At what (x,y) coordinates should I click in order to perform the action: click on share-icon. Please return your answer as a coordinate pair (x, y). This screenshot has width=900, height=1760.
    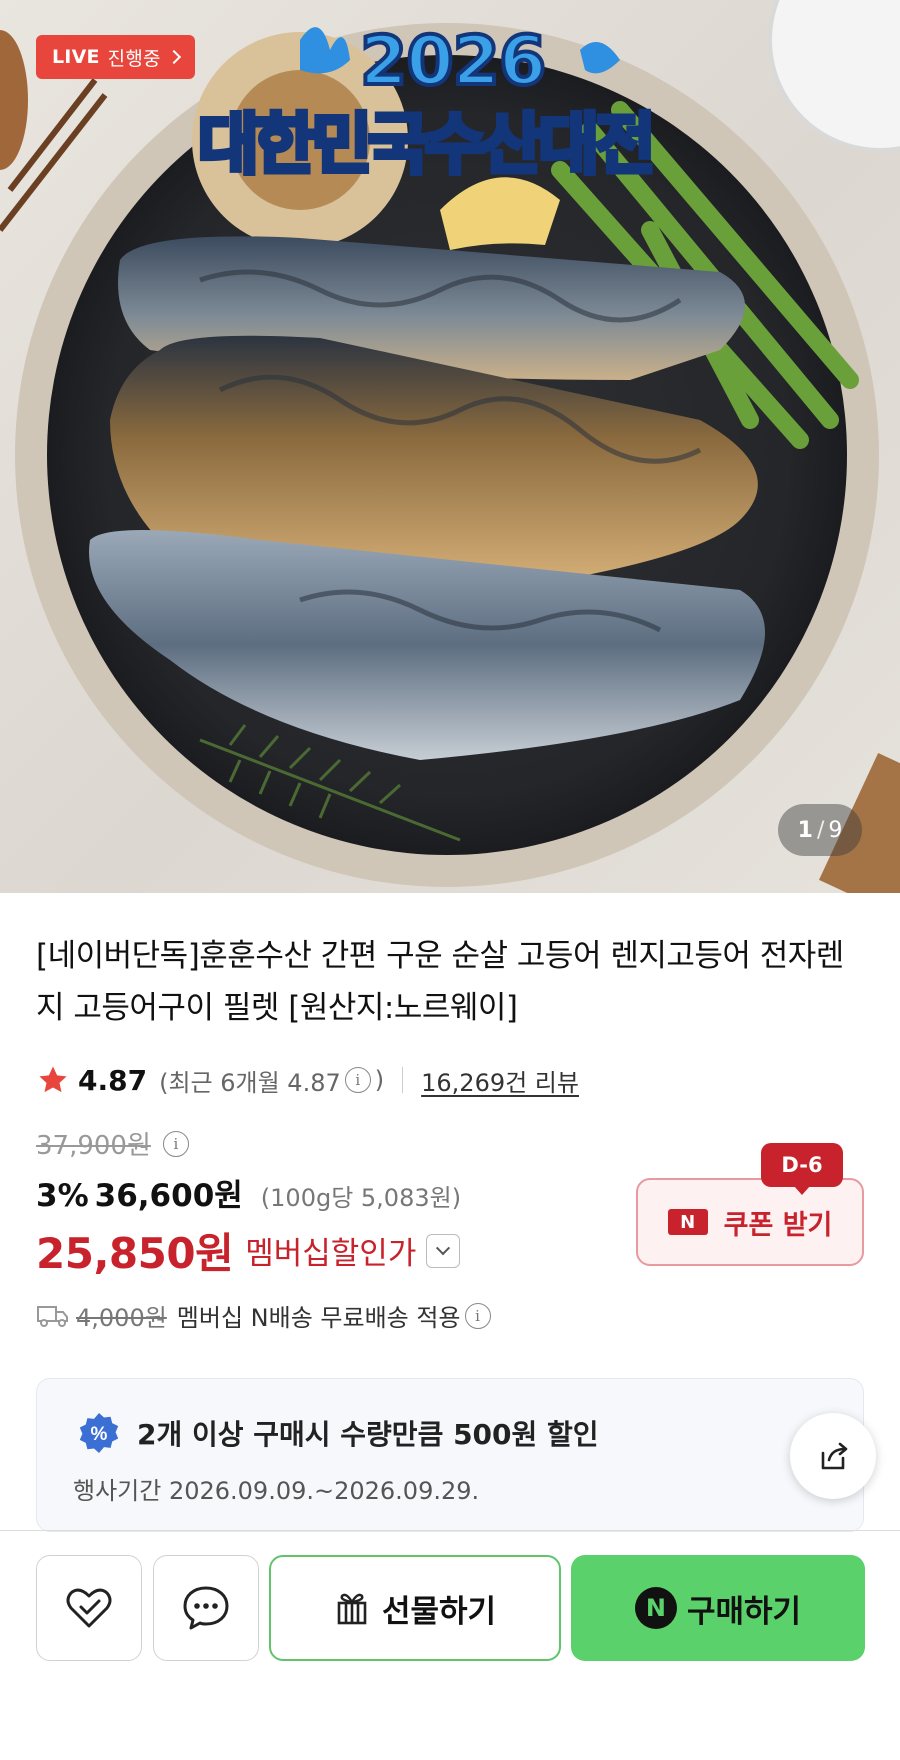
    Looking at the image, I should click on (834, 1456).